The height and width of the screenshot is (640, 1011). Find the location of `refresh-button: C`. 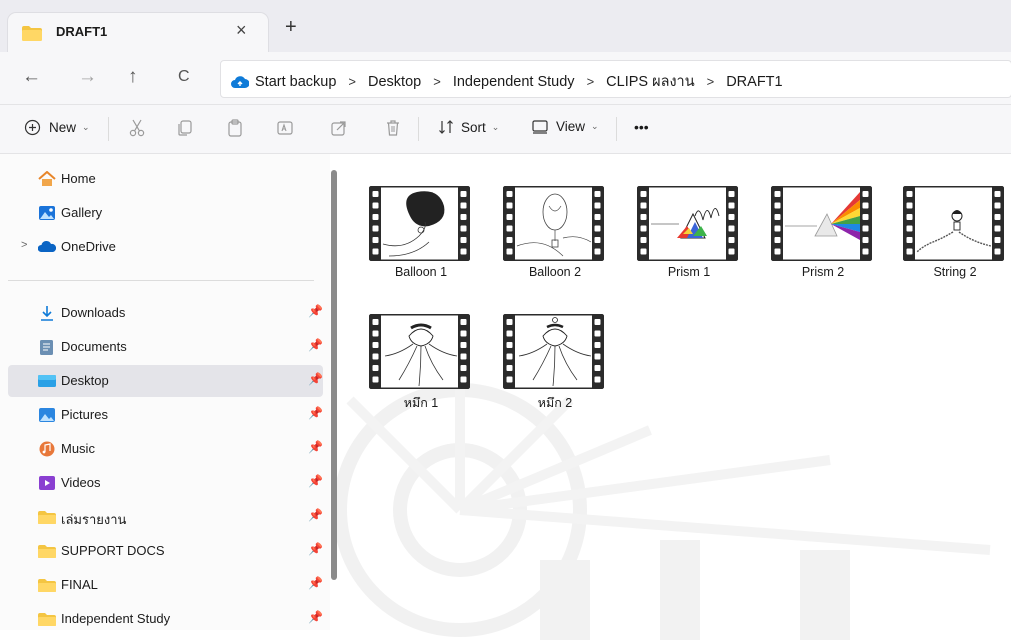

refresh-button: C is located at coordinates (184, 77).